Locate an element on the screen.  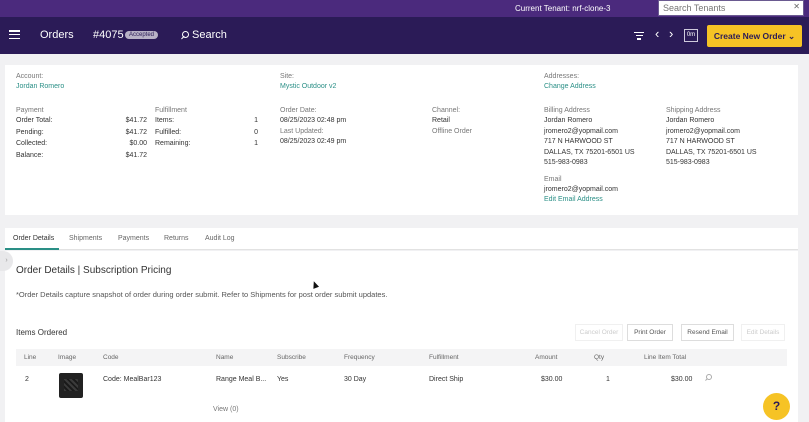
change-address-link: Change Address is located at coordinates (570, 86).